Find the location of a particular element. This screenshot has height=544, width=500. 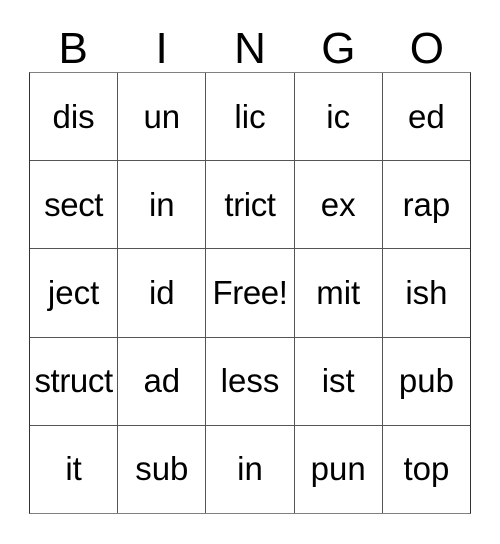

bingo-cell-n2: trict is located at coordinates (250, 205).